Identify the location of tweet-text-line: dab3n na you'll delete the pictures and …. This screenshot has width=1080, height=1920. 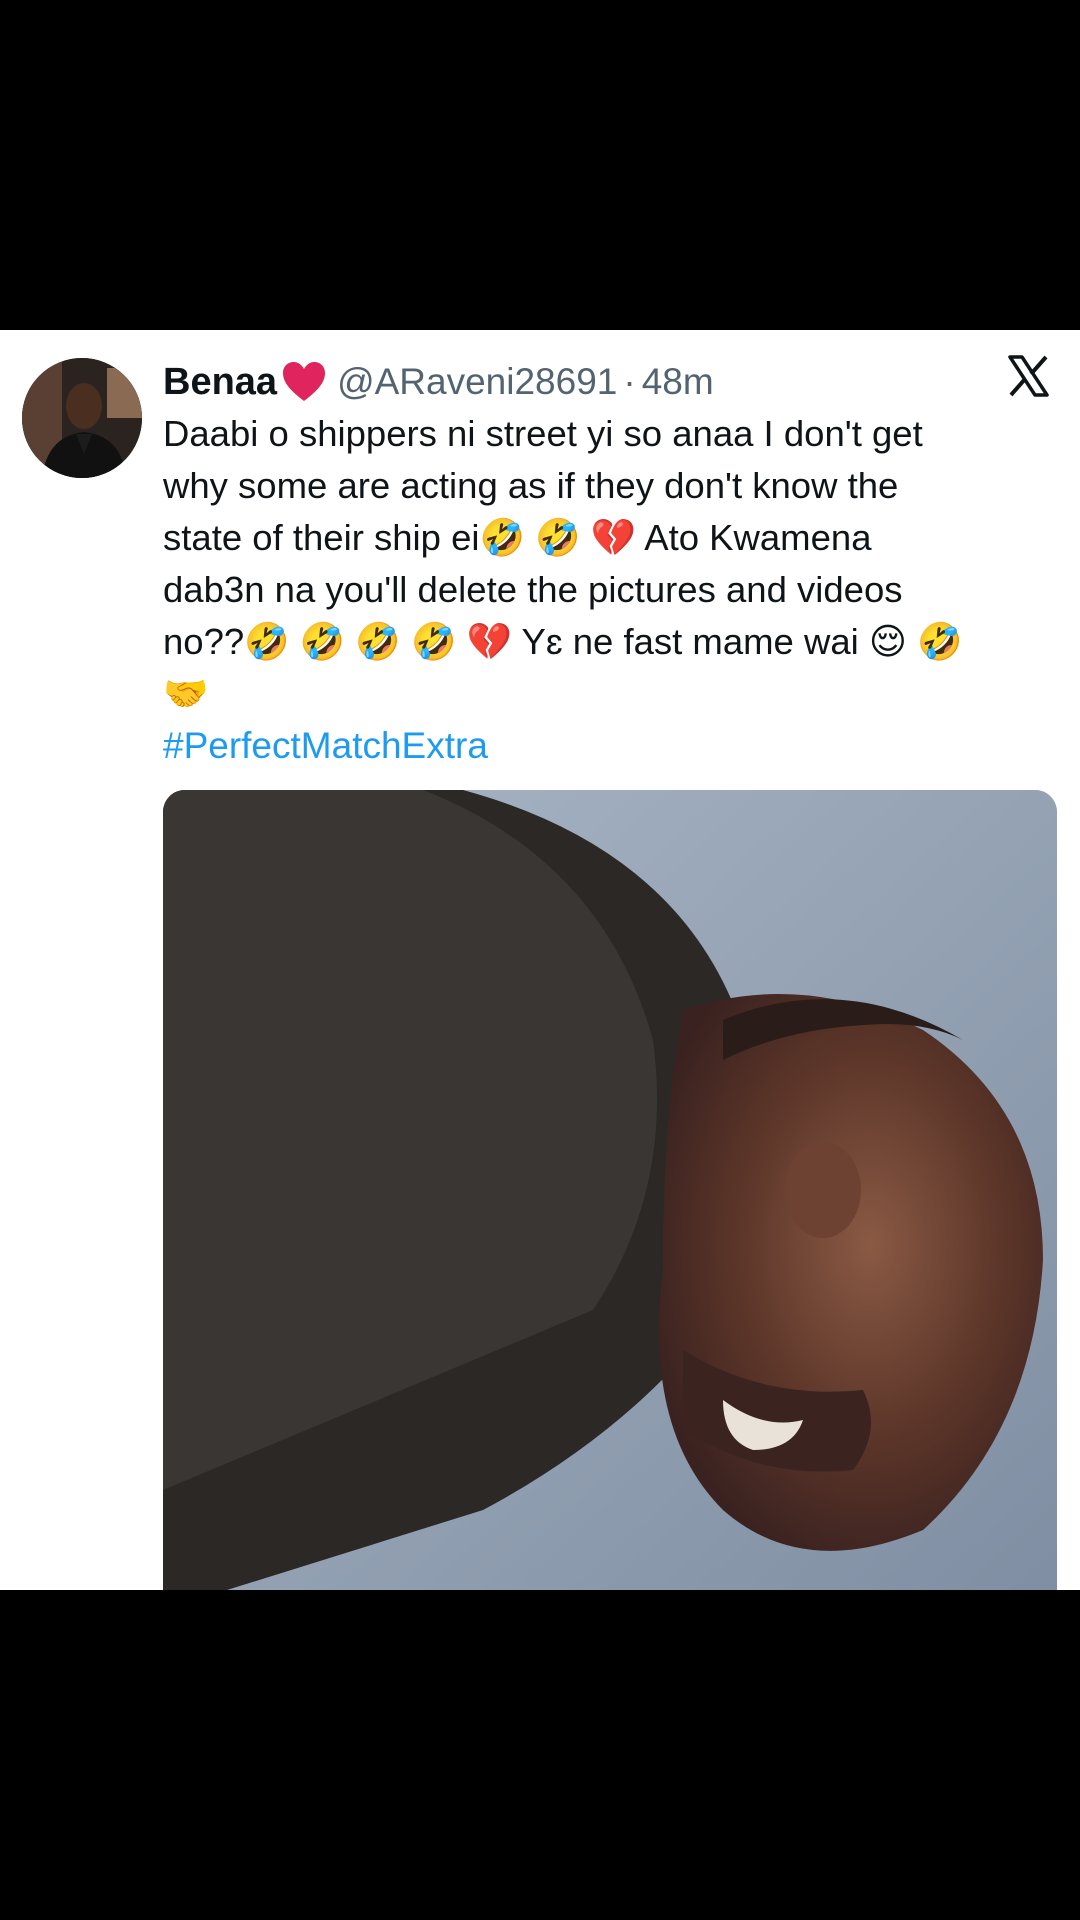
(533, 589).